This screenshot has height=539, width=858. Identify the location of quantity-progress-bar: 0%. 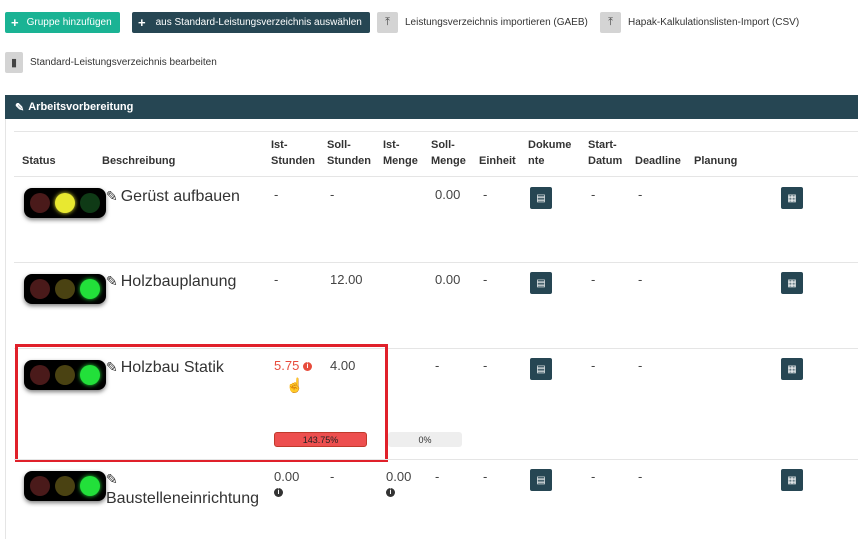
(425, 439).